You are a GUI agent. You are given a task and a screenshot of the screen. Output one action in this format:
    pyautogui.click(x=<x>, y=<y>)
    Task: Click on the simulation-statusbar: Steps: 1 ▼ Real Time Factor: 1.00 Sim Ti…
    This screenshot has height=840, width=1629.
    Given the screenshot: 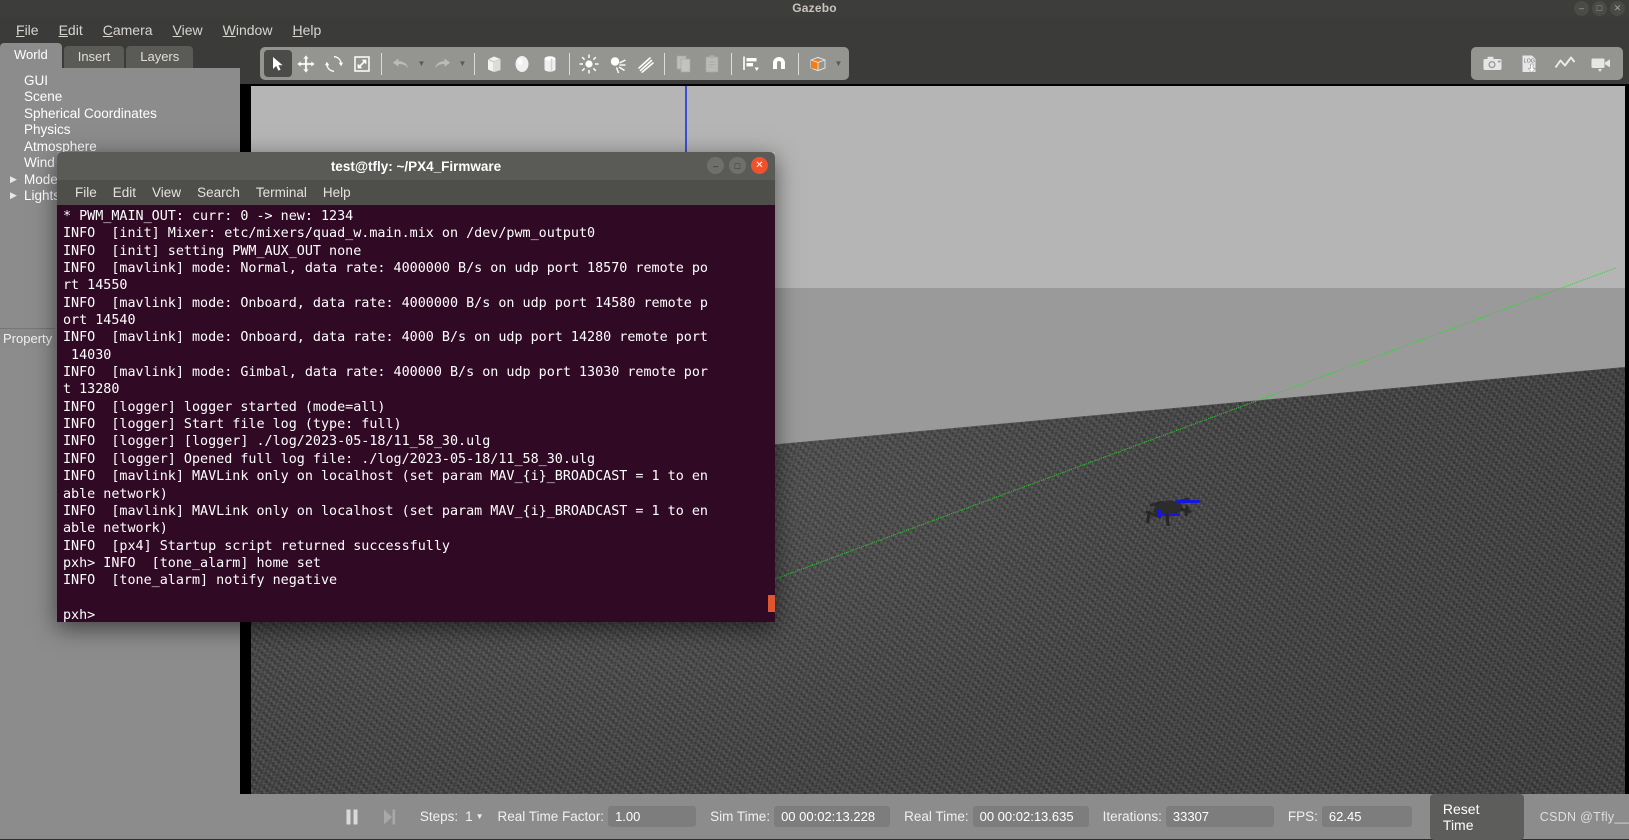 What is the action you would take?
    pyautogui.click(x=934, y=816)
    